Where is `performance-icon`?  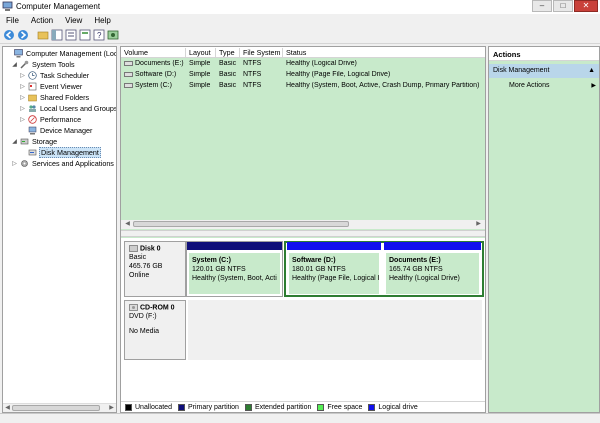 performance-icon is located at coordinates (32, 119).